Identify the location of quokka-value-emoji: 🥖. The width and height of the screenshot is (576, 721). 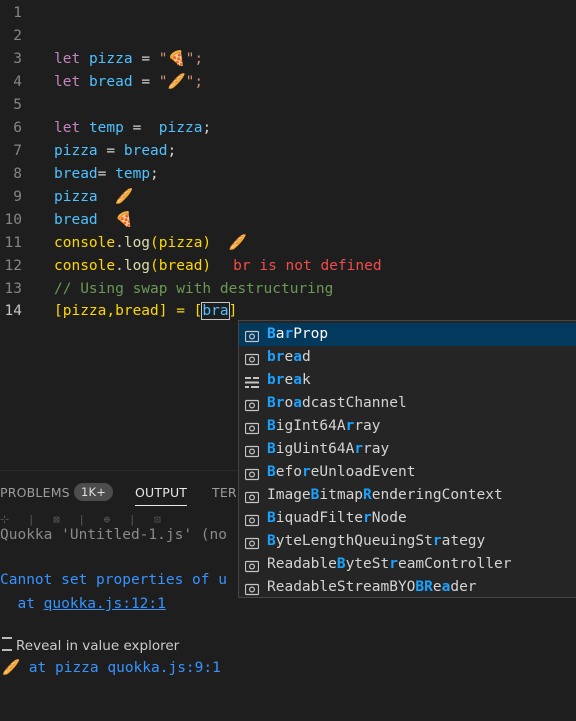
(237, 243).